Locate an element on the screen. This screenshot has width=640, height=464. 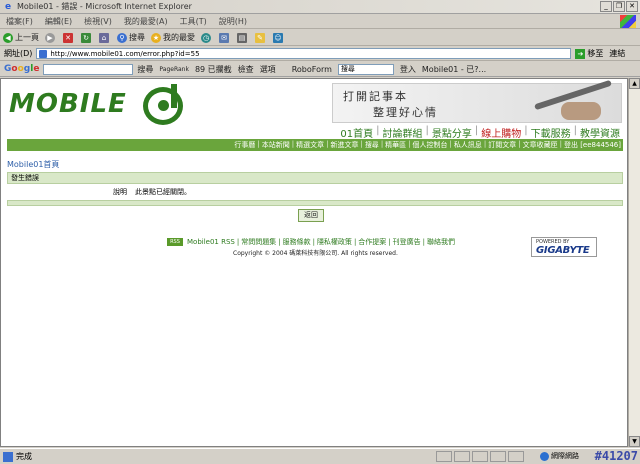
options-button: 選項 is located at coordinates (268, 69).